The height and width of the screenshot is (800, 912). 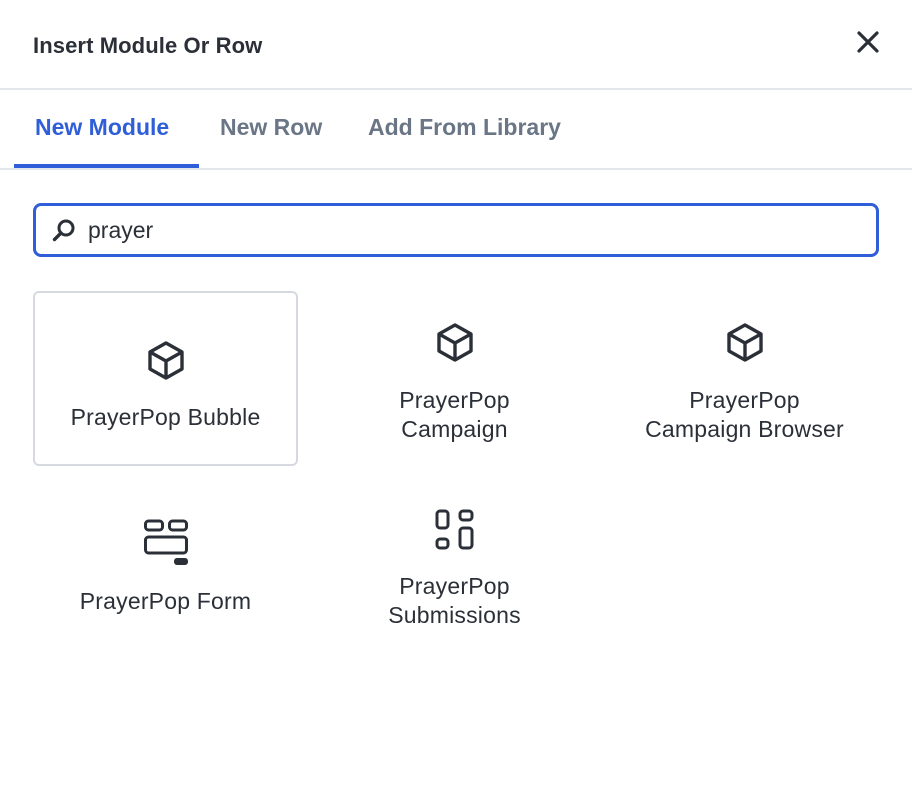 What do you see at coordinates (468, 230) in the screenshot?
I see `search-input` at bounding box center [468, 230].